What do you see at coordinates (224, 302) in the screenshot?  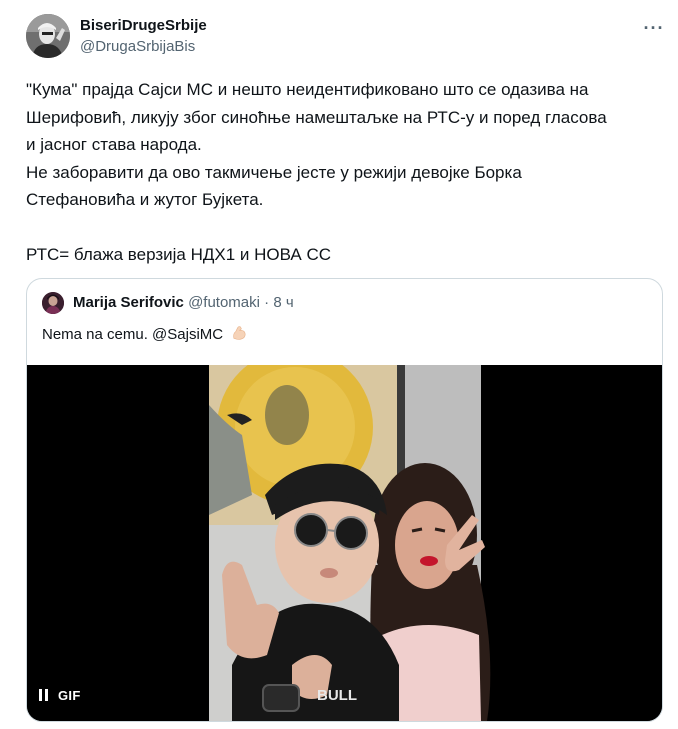 I see `quoted-author-handle: @futomaki` at bounding box center [224, 302].